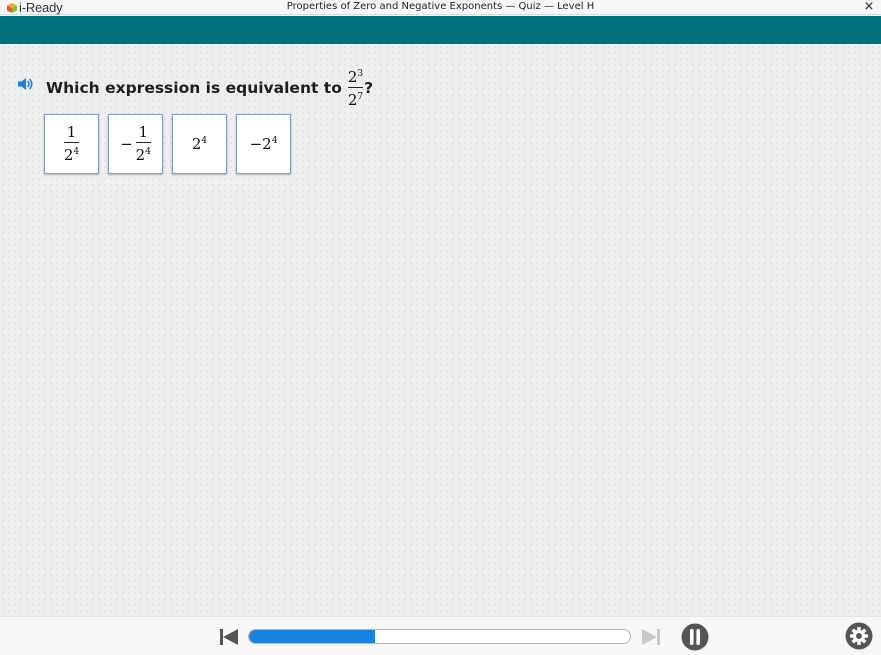 This screenshot has width=881, height=655. What do you see at coordinates (167, 144) in the screenshot?
I see `answer-choices: 1 24 − 1 24 24 −24` at bounding box center [167, 144].